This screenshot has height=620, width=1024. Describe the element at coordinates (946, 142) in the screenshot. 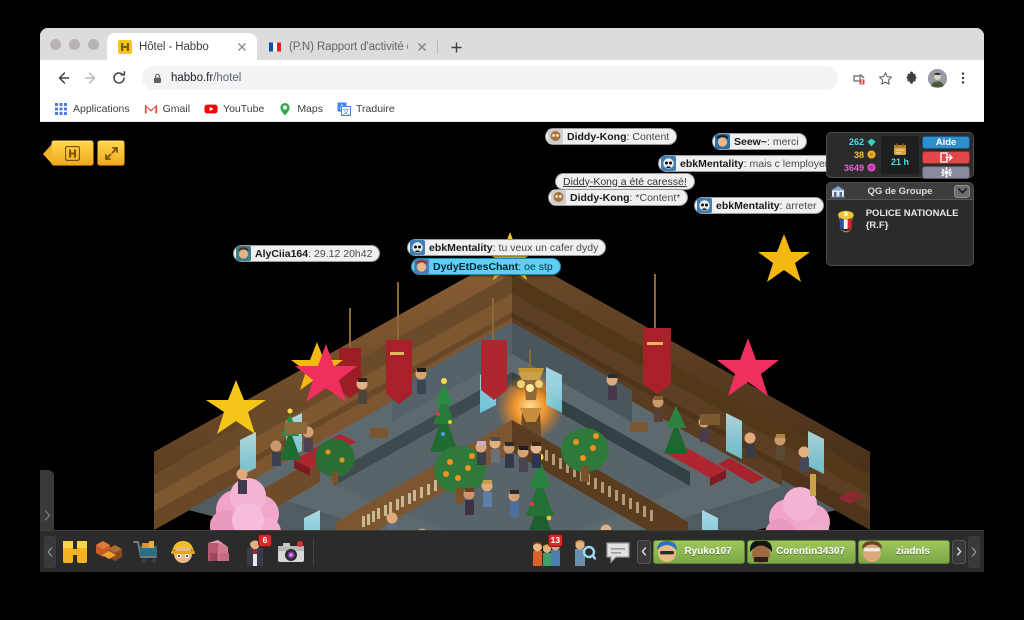

I see `help-button: Aide` at that location.